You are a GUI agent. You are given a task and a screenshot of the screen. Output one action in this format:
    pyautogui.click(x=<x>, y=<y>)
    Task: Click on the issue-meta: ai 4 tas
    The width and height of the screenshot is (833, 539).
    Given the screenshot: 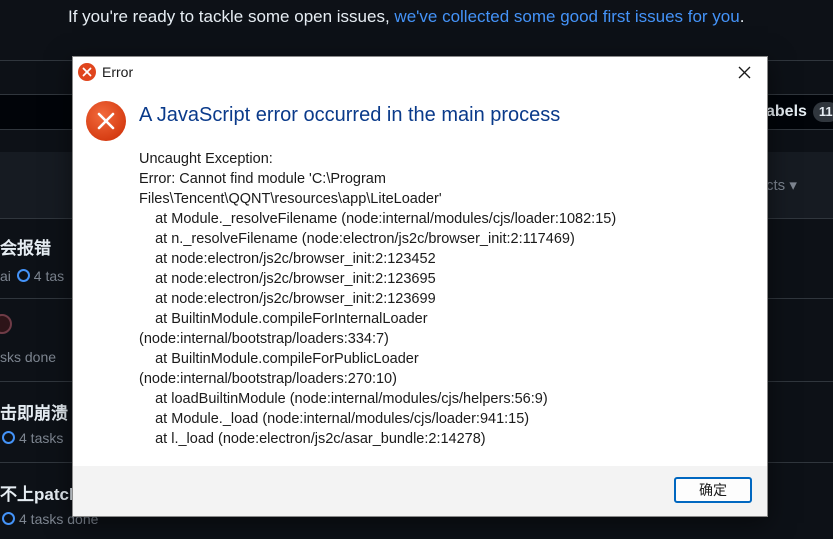 What is the action you would take?
    pyautogui.click(x=32, y=276)
    